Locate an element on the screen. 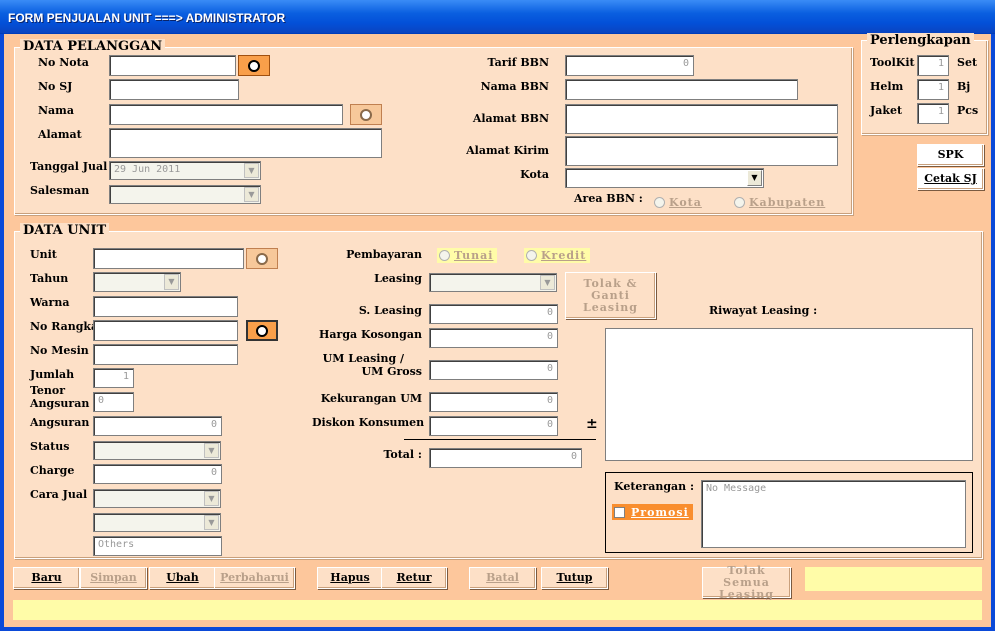 The height and width of the screenshot is (631, 995). cara-jual-select: ▼ is located at coordinates (157, 498).